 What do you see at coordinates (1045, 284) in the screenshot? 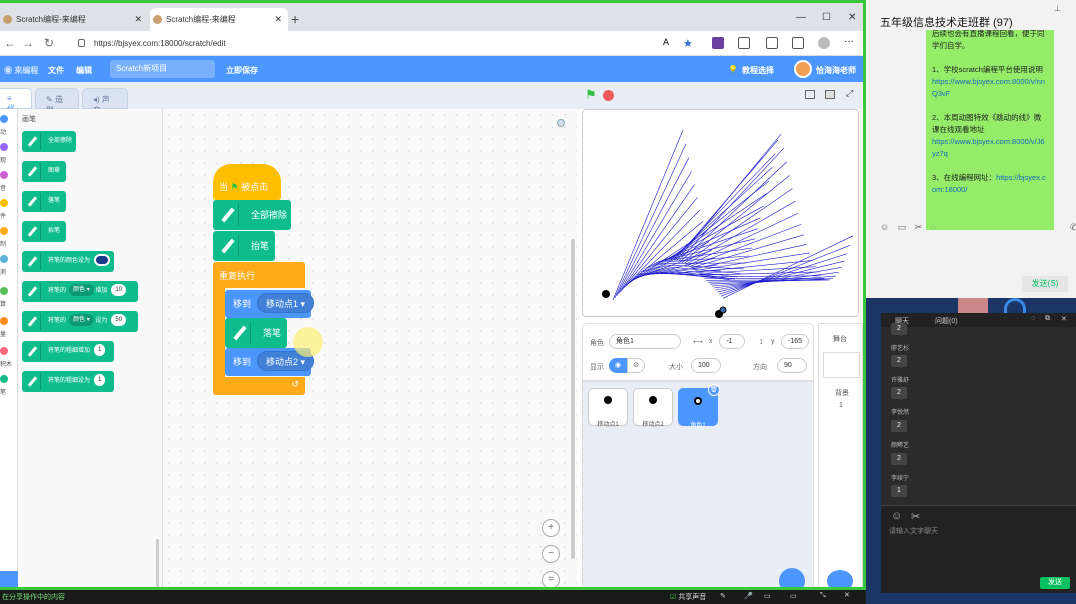
I see `send-button: 发送(S)` at bounding box center [1045, 284].